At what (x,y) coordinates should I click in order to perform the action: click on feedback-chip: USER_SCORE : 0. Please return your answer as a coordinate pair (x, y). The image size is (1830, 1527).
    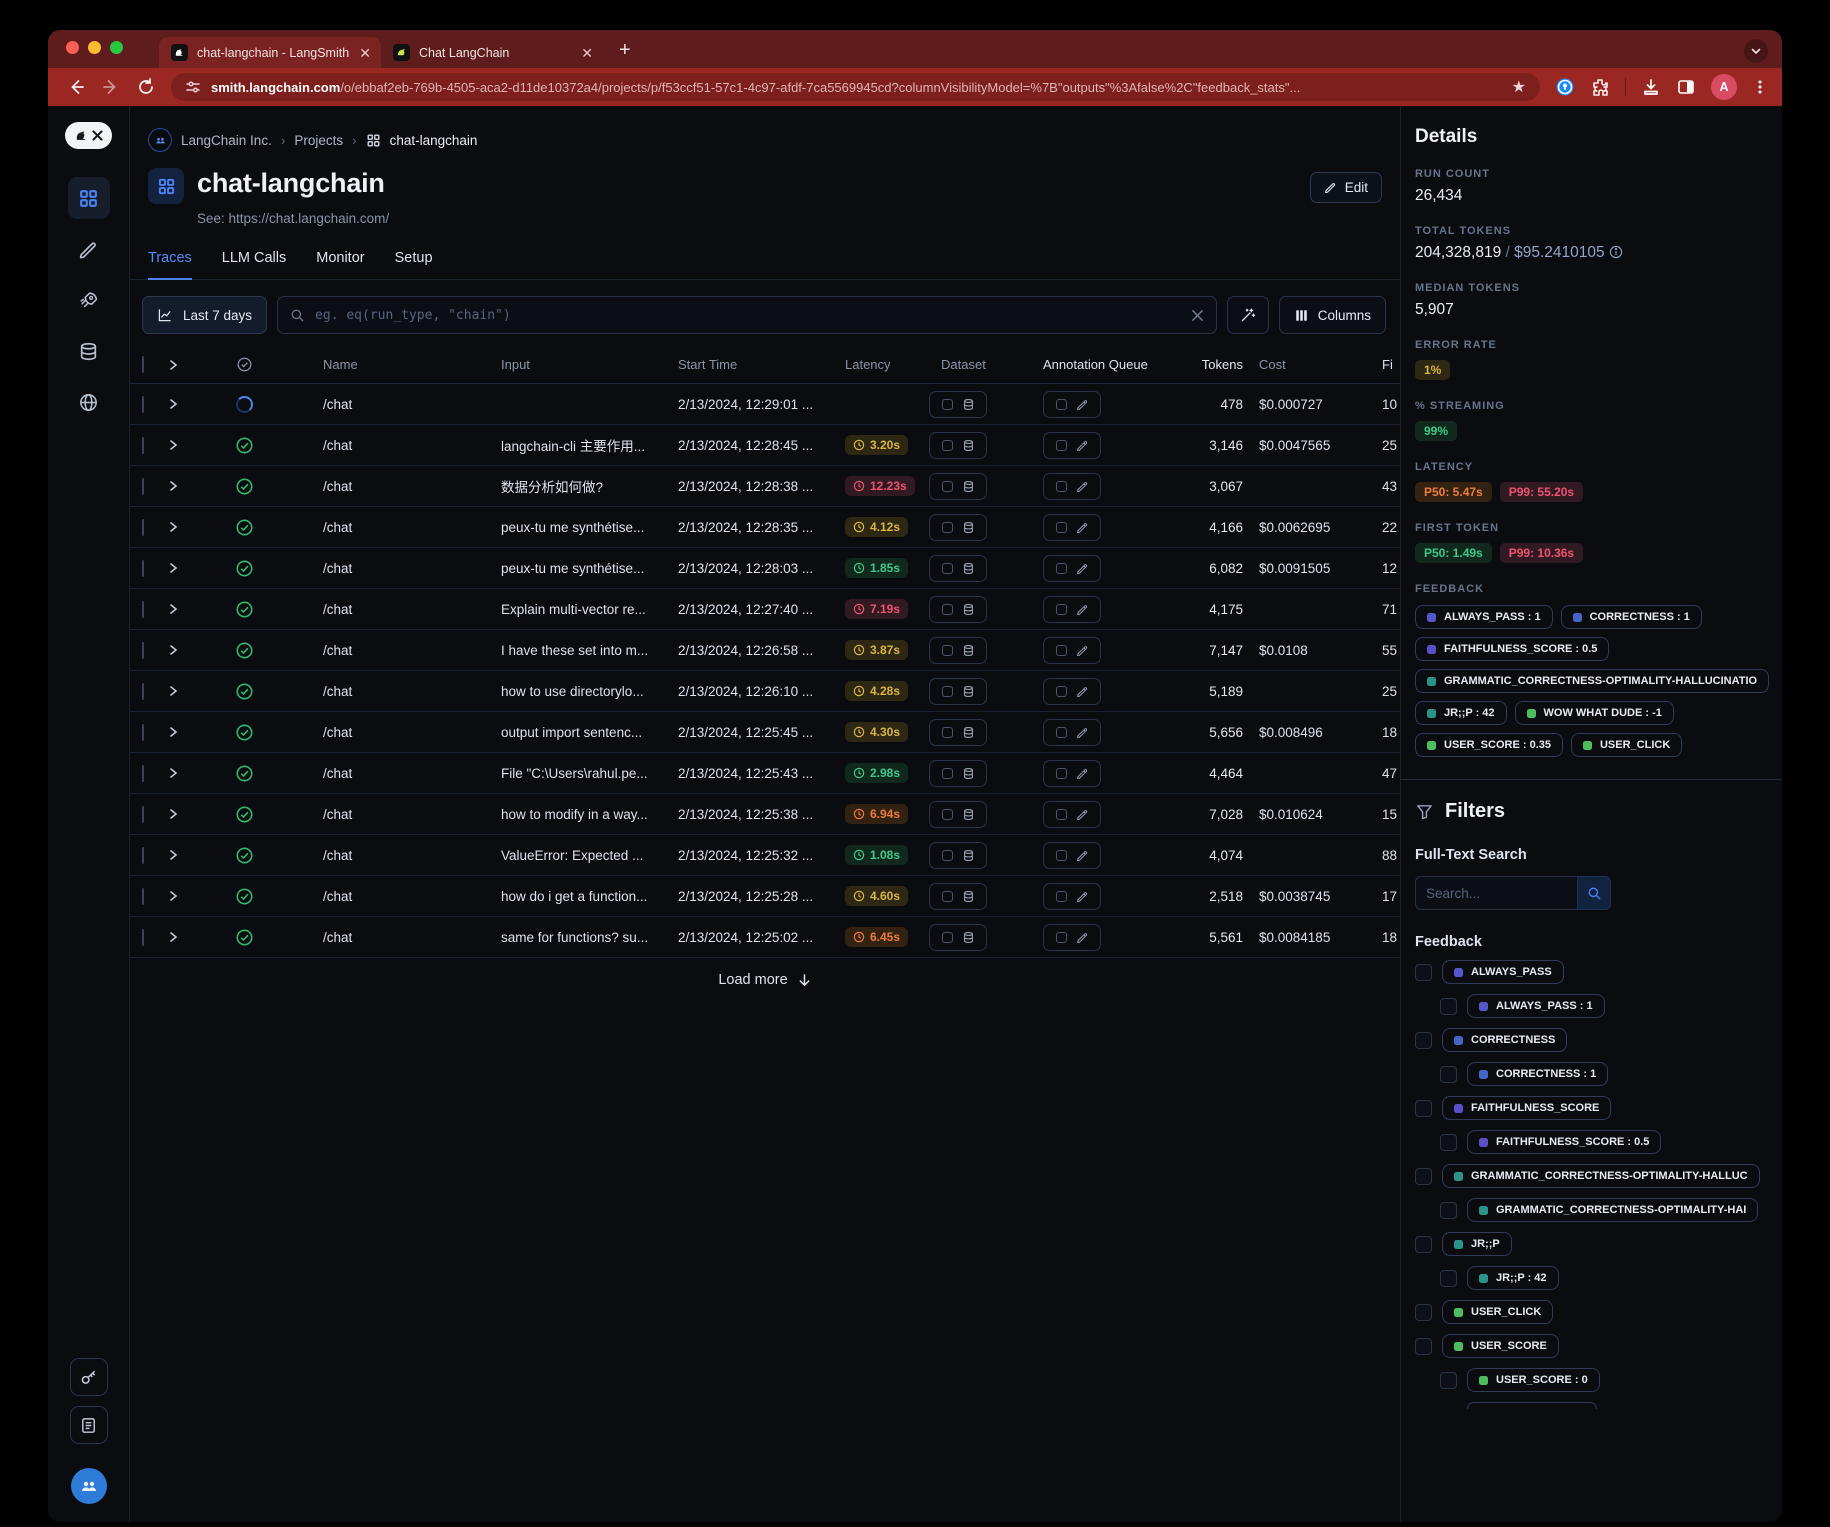
    Looking at the image, I should click on (1533, 1380).